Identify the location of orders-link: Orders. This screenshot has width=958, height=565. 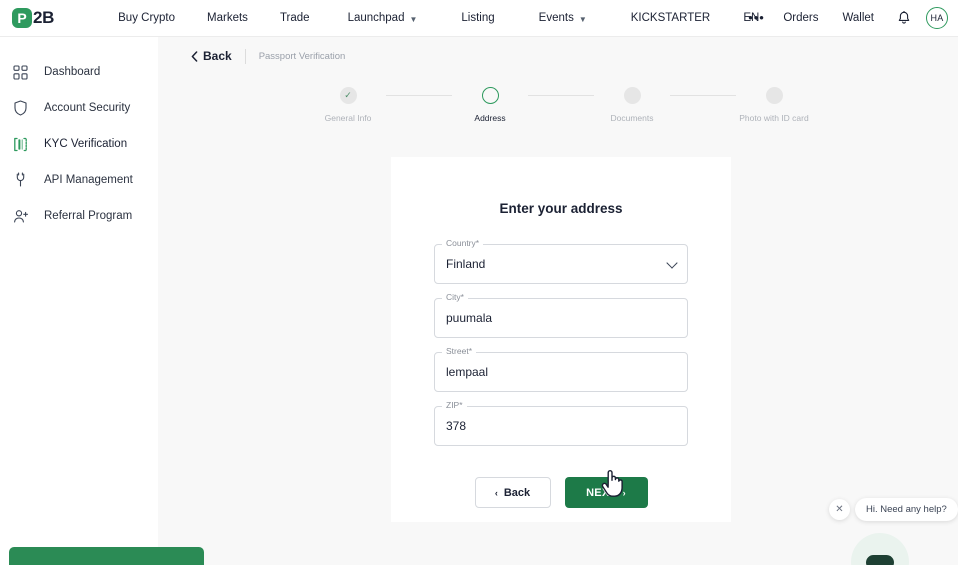
(800, 18).